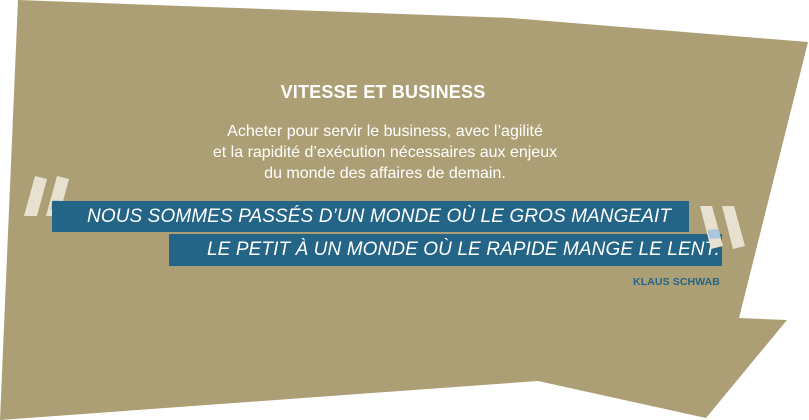 The width and height of the screenshot is (809, 420). I want to click on quote-author: KLAUS SCHWAB, so click(676, 282).